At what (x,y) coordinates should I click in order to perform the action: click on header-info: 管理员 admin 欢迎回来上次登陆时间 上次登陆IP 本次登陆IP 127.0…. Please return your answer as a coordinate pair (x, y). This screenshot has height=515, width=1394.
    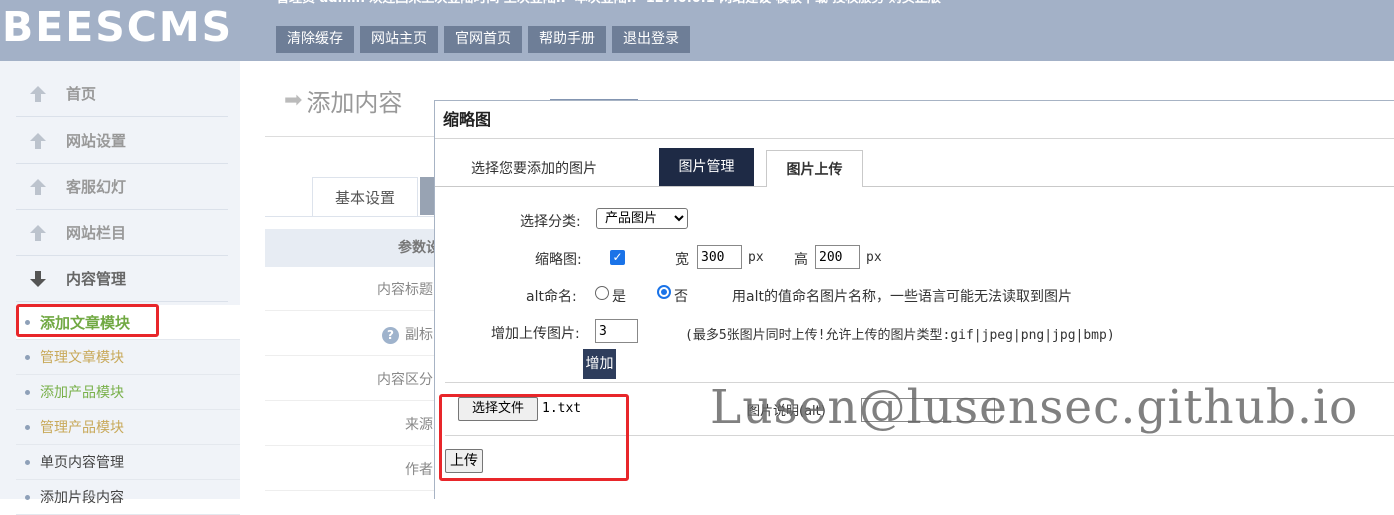
    Looking at the image, I should click on (608, 4).